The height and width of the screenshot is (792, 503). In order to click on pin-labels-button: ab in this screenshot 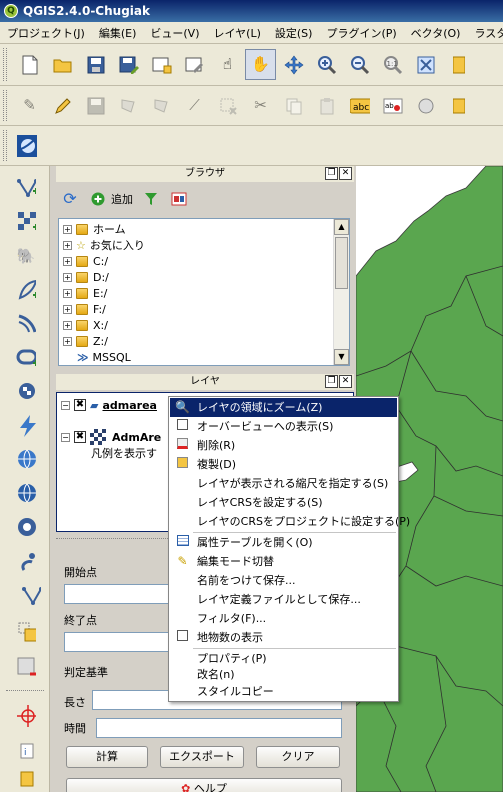, I will do `click(392, 105)`.